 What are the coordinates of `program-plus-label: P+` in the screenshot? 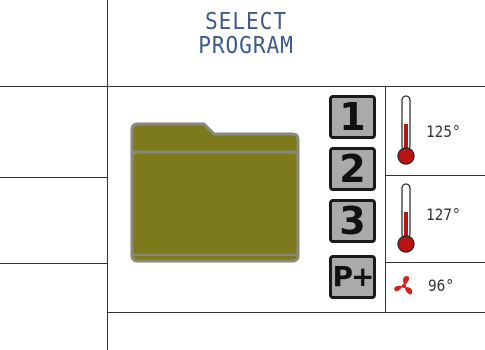 It's located at (353, 276).